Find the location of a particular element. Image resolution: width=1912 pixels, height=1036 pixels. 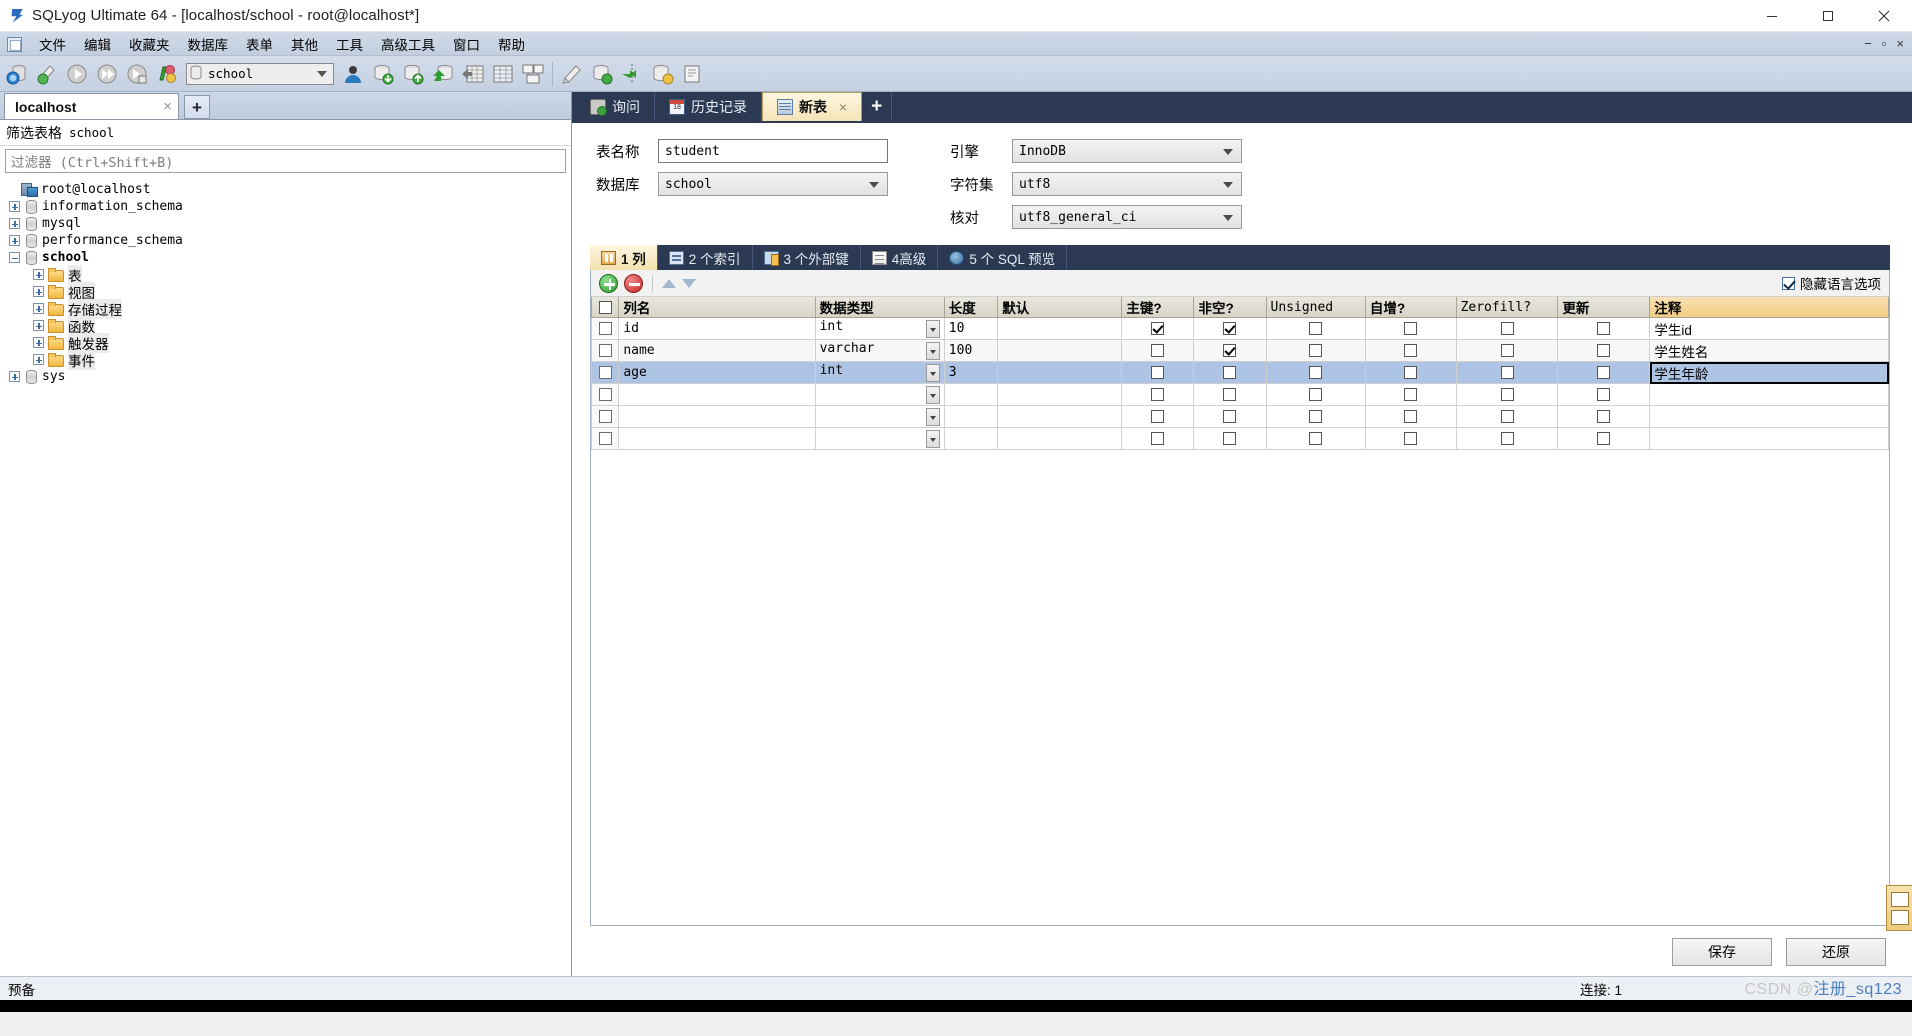

cell-column-name: id is located at coordinates (717, 328).